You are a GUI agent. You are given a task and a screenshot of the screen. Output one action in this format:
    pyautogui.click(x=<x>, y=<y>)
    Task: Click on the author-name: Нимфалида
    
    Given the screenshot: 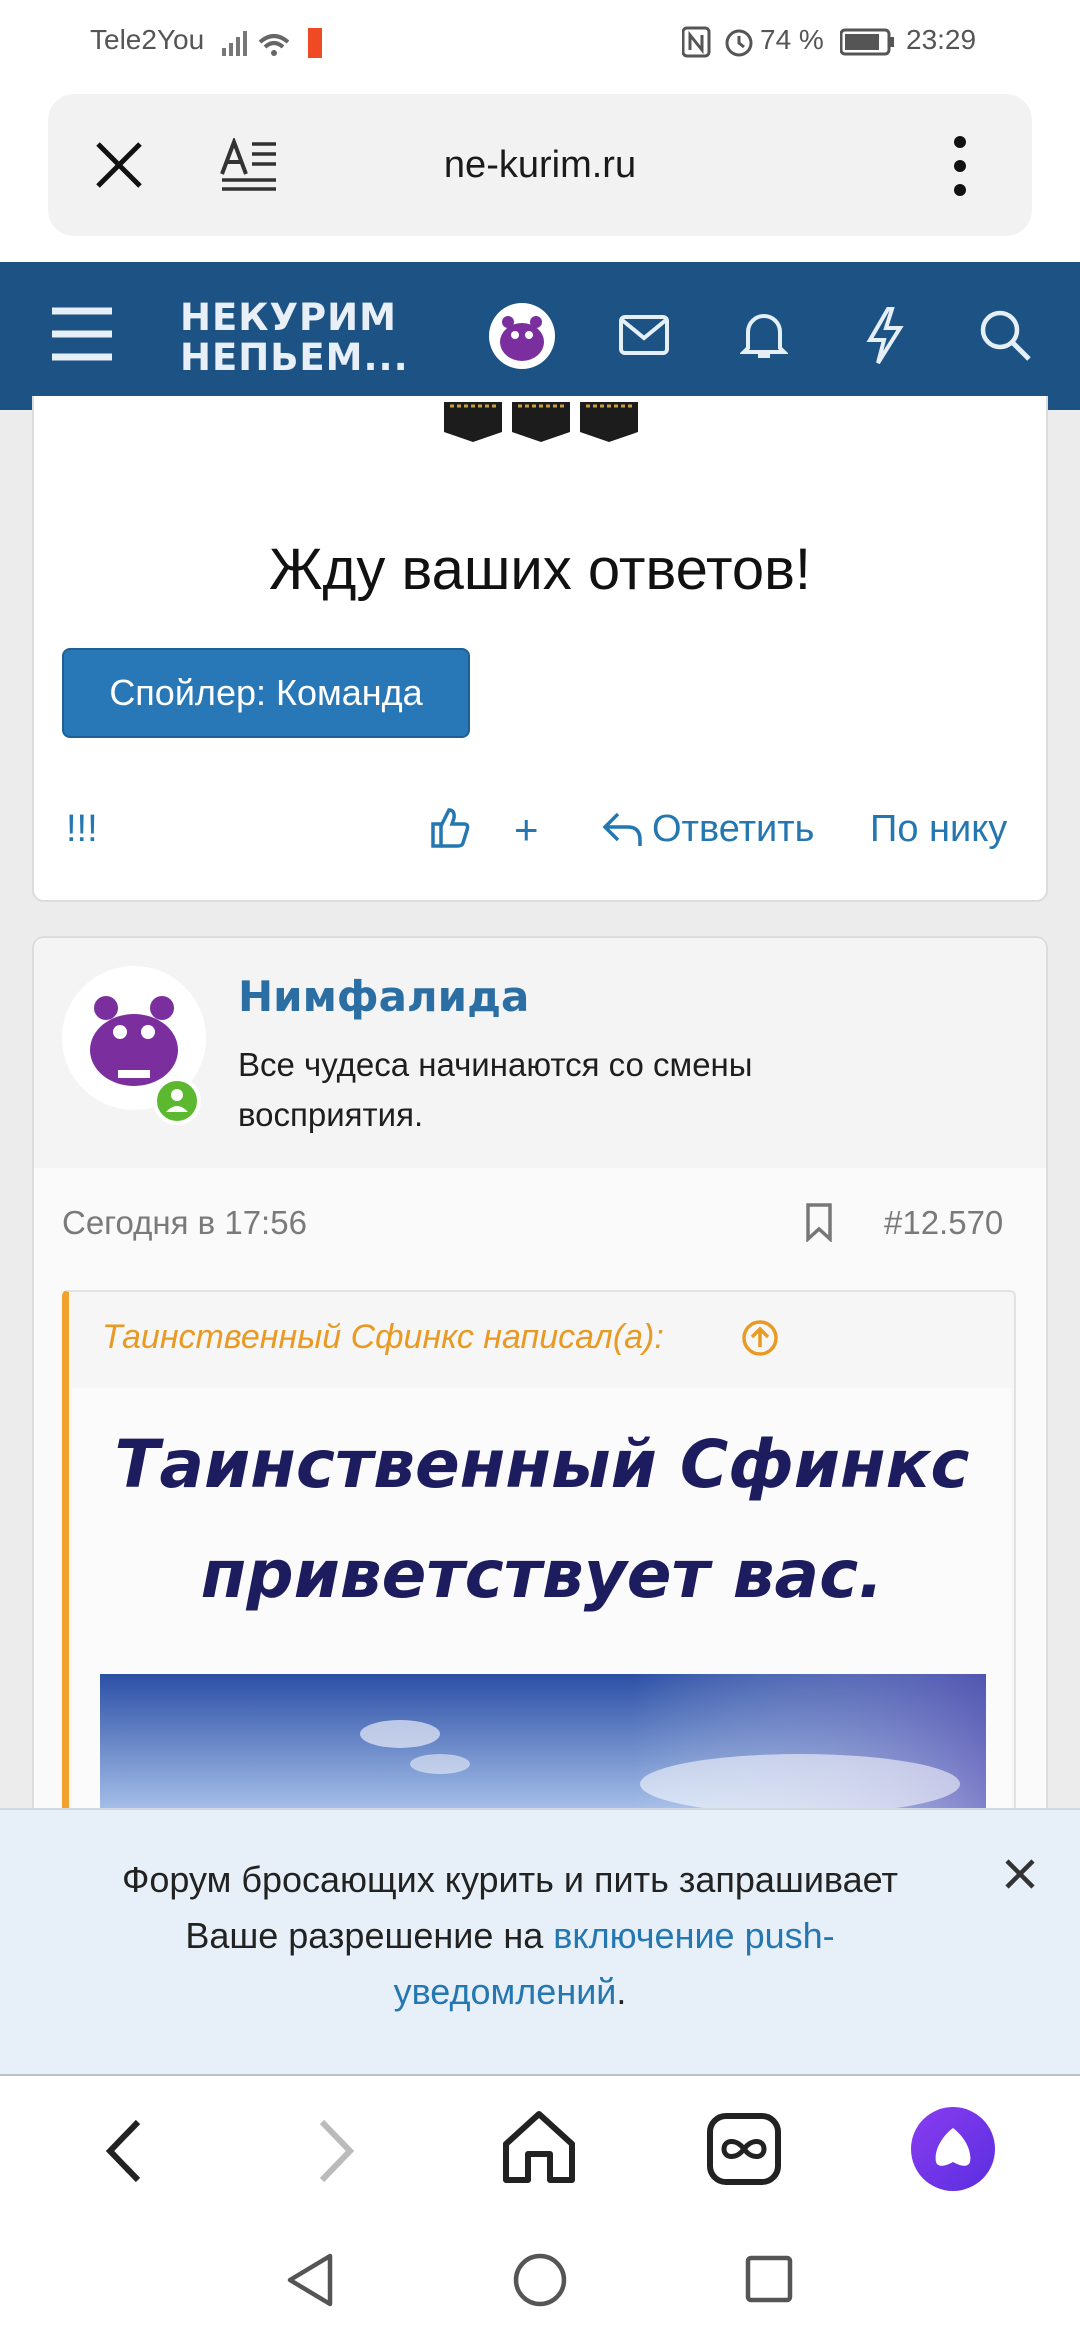 What is the action you would take?
    pyautogui.click(x=383, y=996)
    